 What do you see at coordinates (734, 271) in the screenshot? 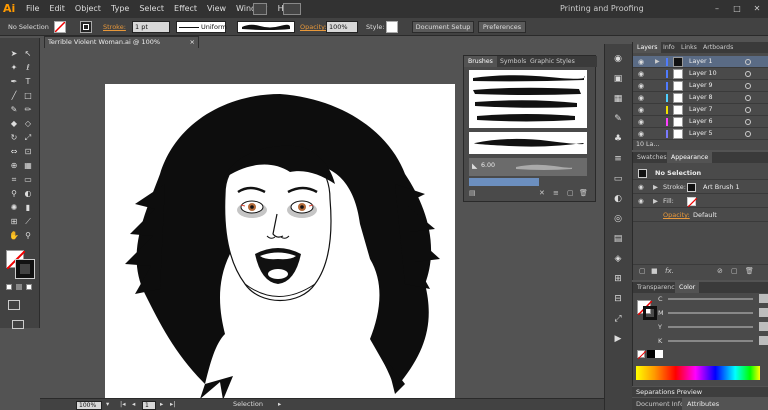
I see `duplicate-item-icon: ▢` at bounding box center [734, 271].